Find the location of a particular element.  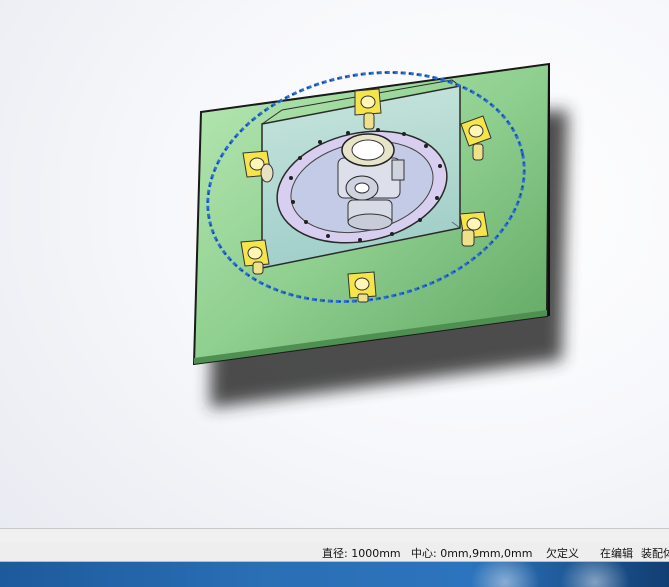

circle-diameter-readout: 直径: 1000mm is located at coordinates (361, 553).